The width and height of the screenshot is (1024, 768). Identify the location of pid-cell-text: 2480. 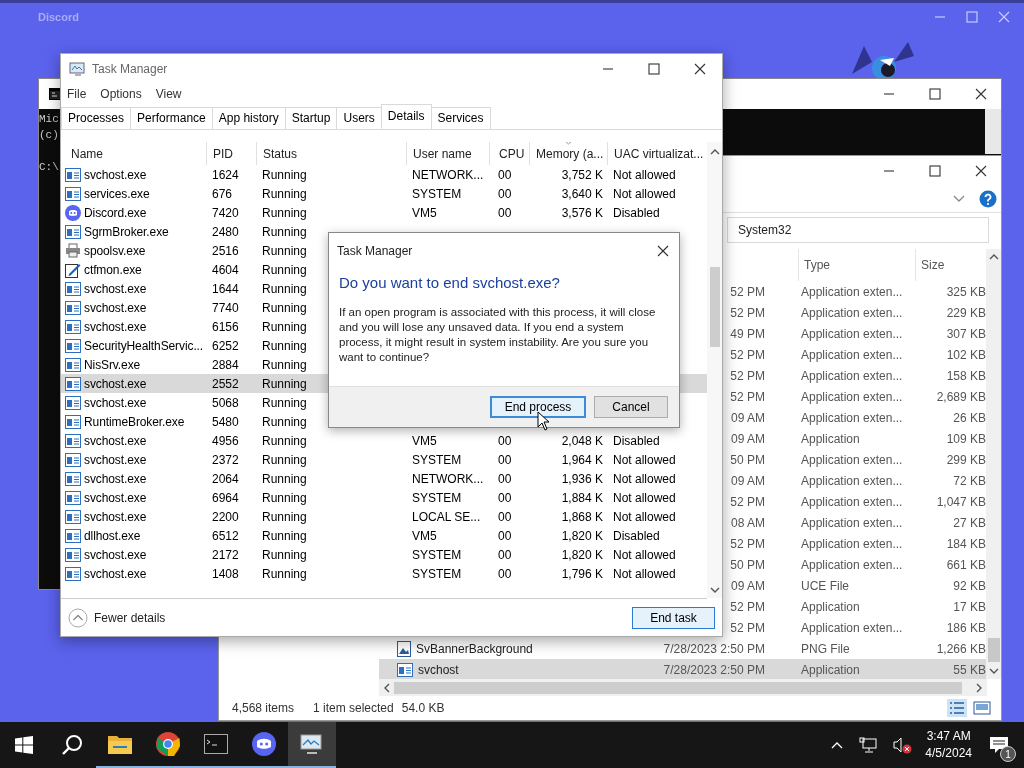
(225, 231).